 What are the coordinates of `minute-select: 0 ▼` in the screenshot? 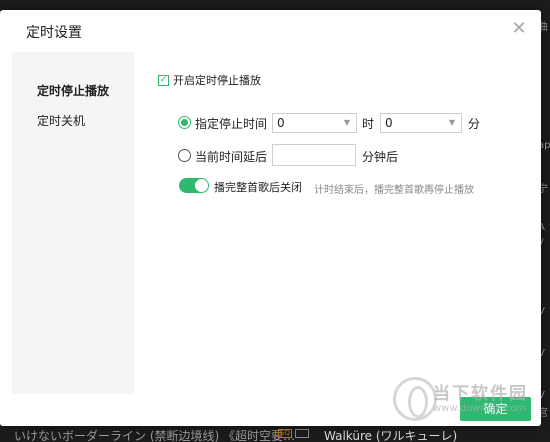 It's located at (421, 123).